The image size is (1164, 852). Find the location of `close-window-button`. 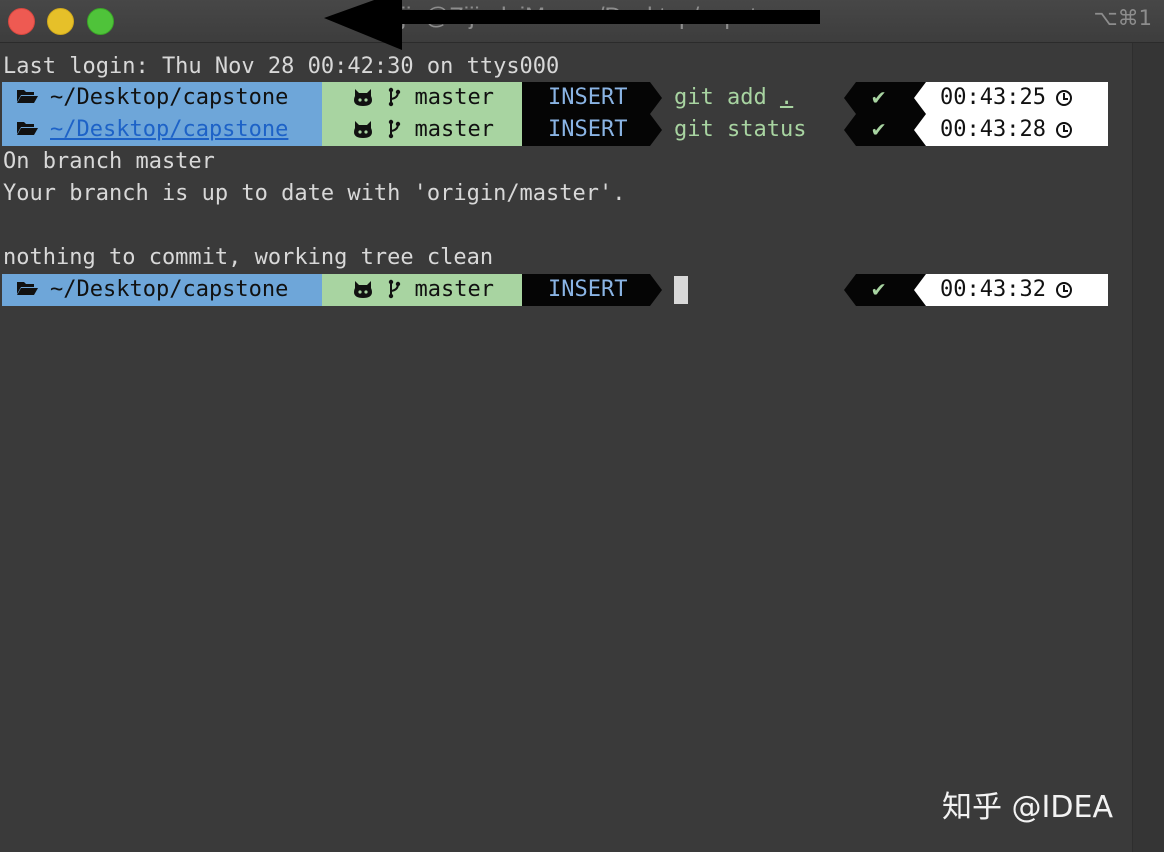

close-window-button is located at coordinates (21, 21).